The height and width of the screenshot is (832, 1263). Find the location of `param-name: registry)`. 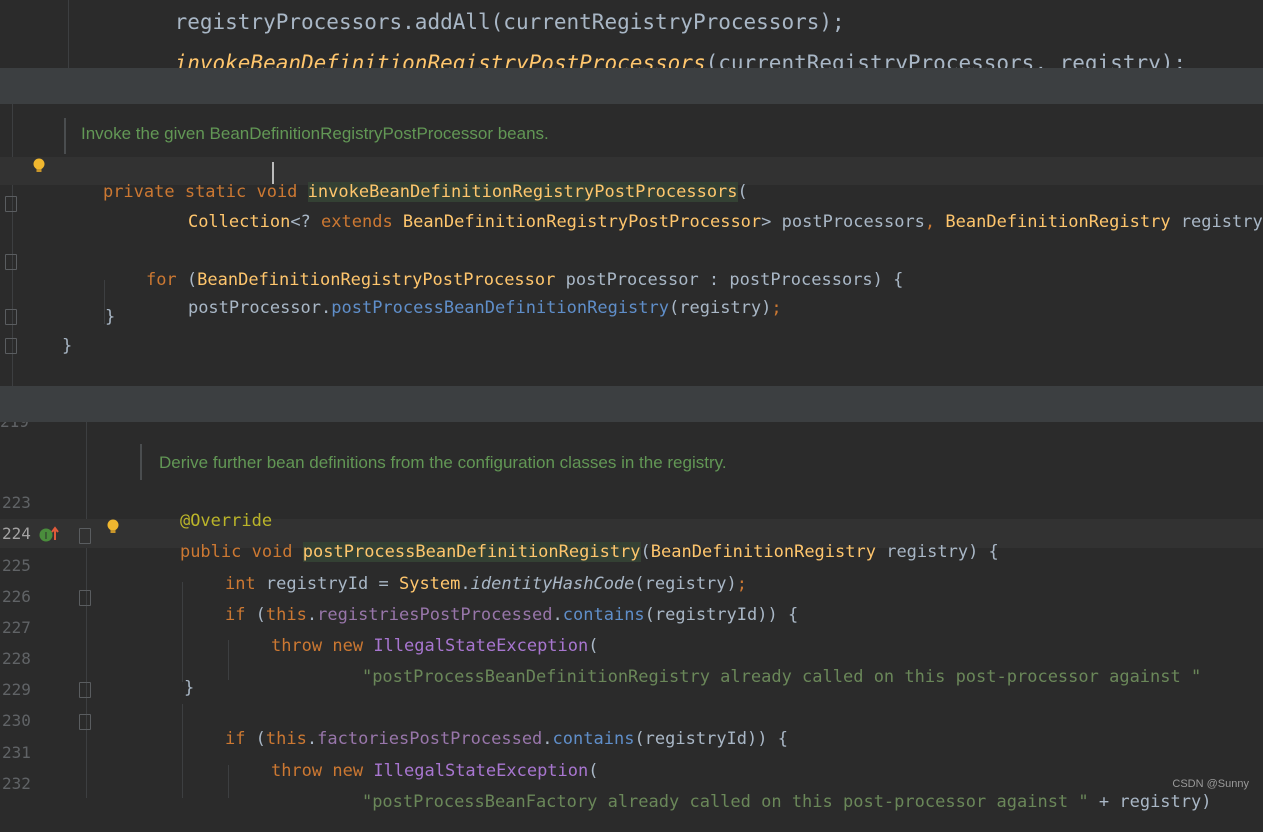

param-name: registry) is located at coordinates (1216, 222).